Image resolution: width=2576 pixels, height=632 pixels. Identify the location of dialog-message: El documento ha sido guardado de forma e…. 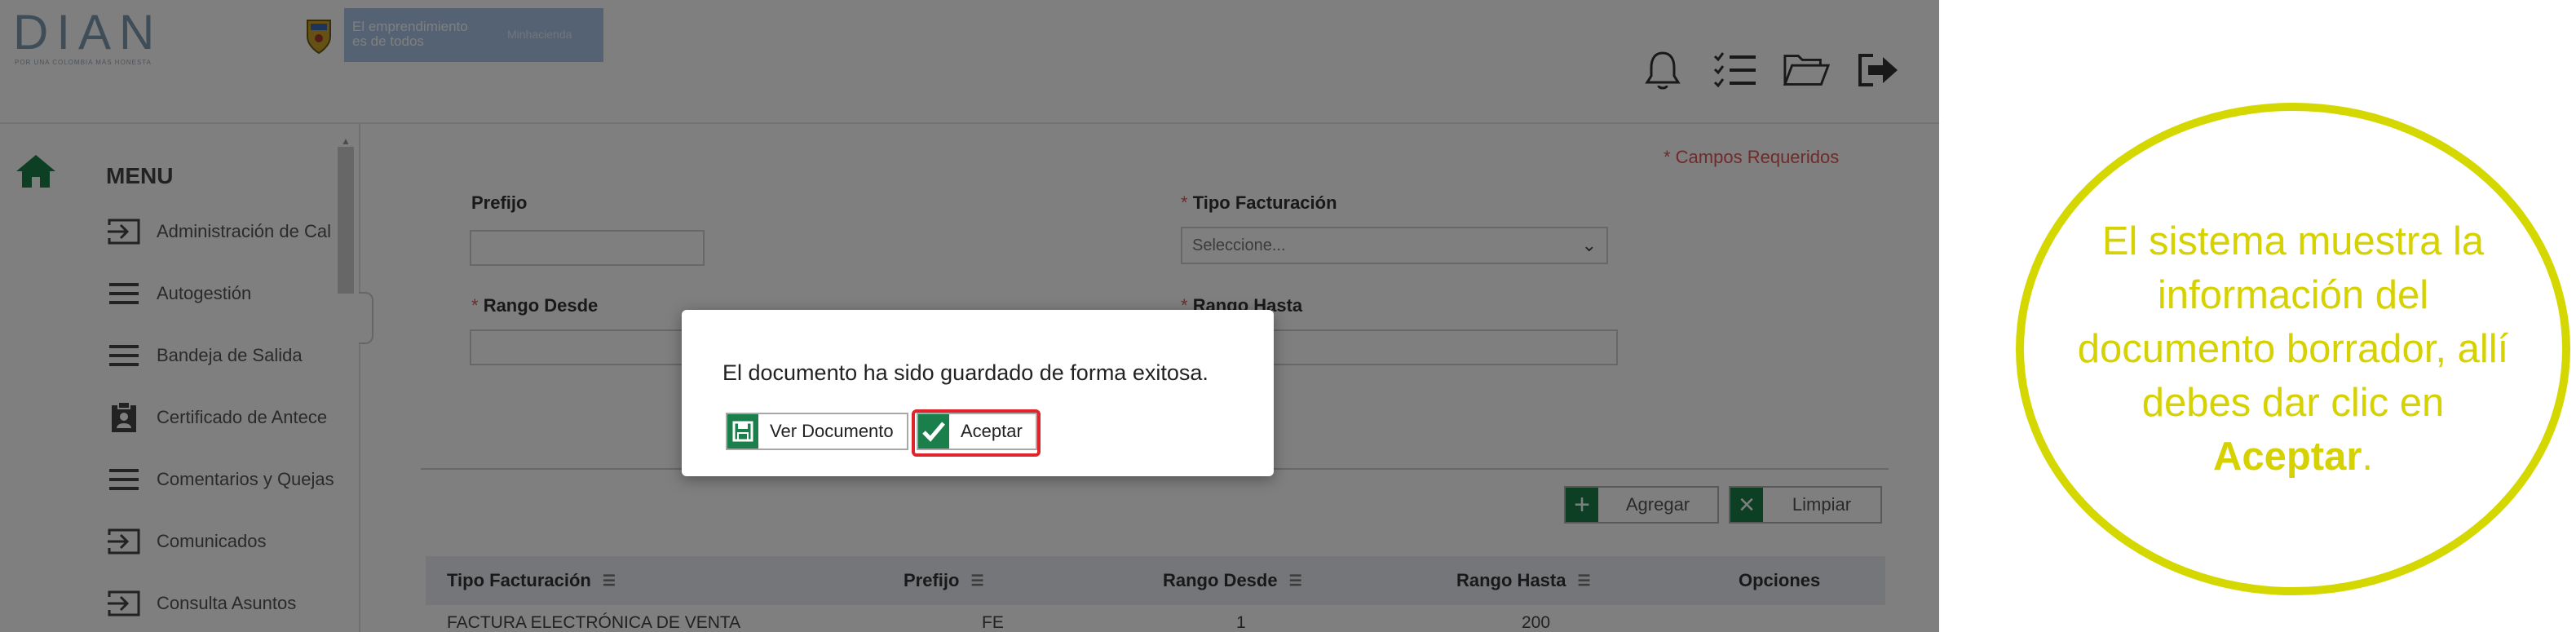
(965, 372).